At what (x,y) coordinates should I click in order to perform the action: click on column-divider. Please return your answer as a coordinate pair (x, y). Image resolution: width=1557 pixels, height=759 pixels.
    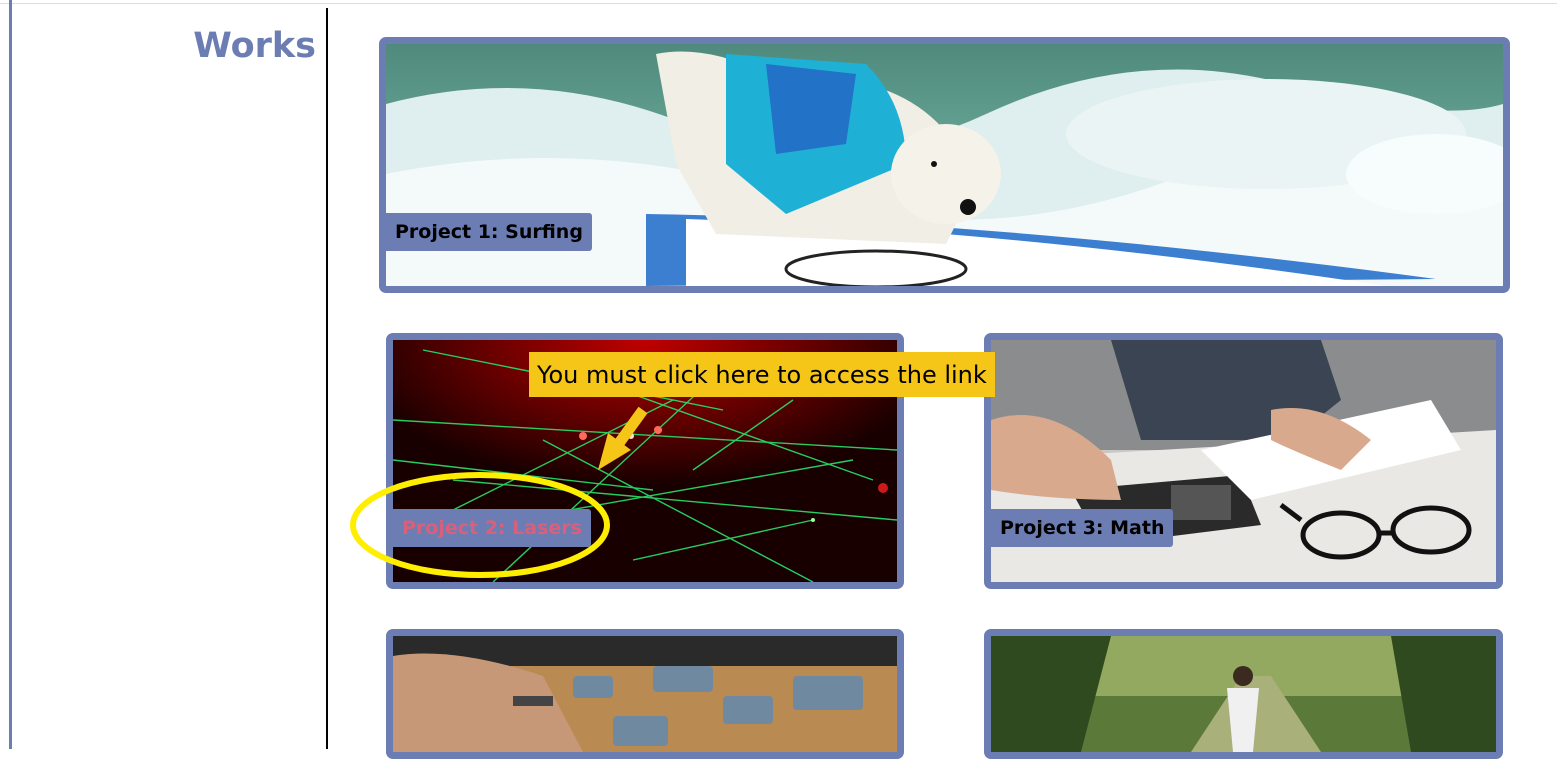
    Looking at the image, I should click on (327, 378).